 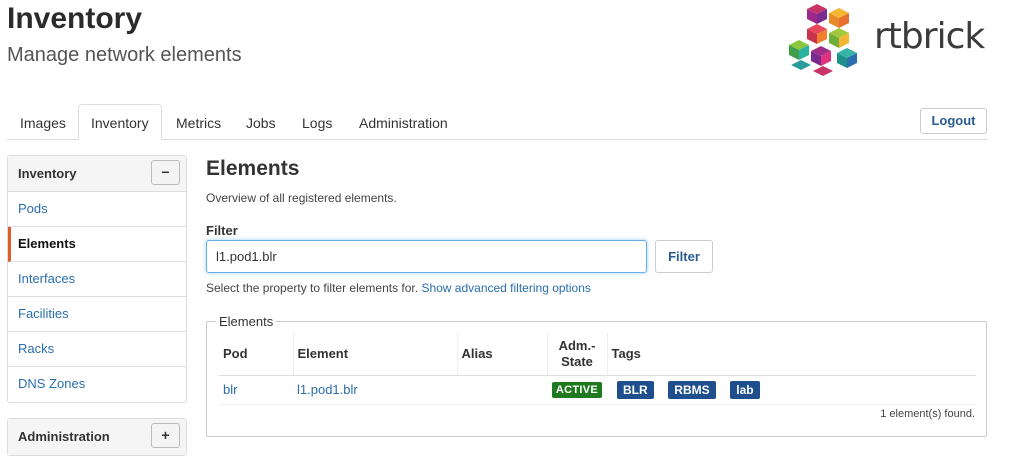 What do you see at coordinates (953, 121) in the screenshot?
I see `logout-button: Logout` at bounding box center [953, 121].